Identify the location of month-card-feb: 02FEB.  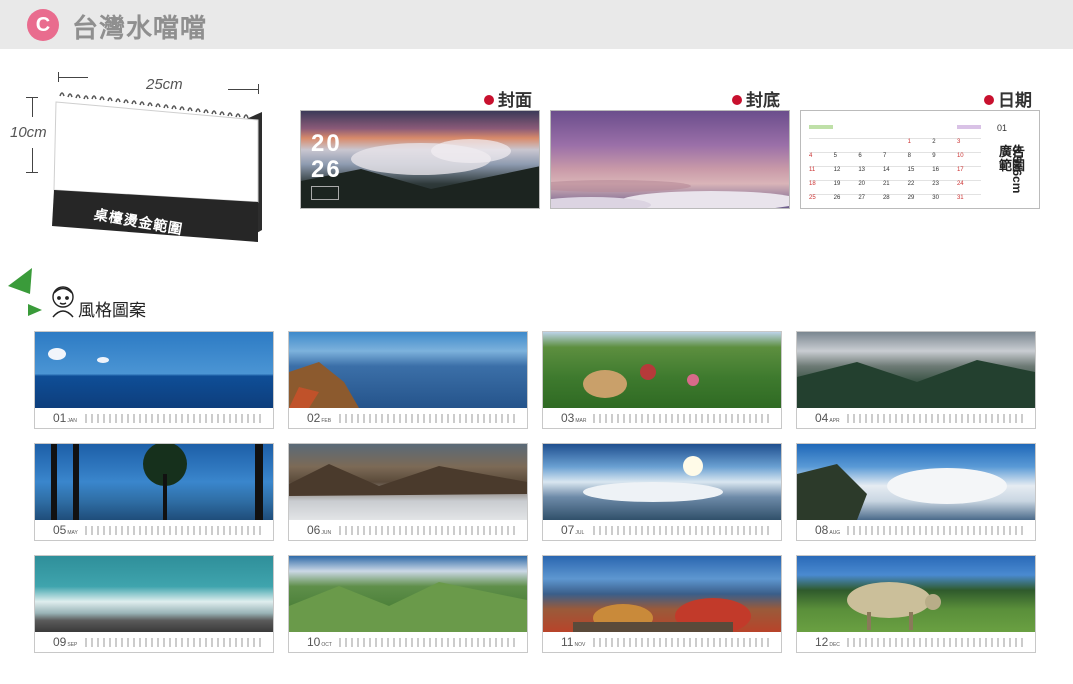
(408, 380).